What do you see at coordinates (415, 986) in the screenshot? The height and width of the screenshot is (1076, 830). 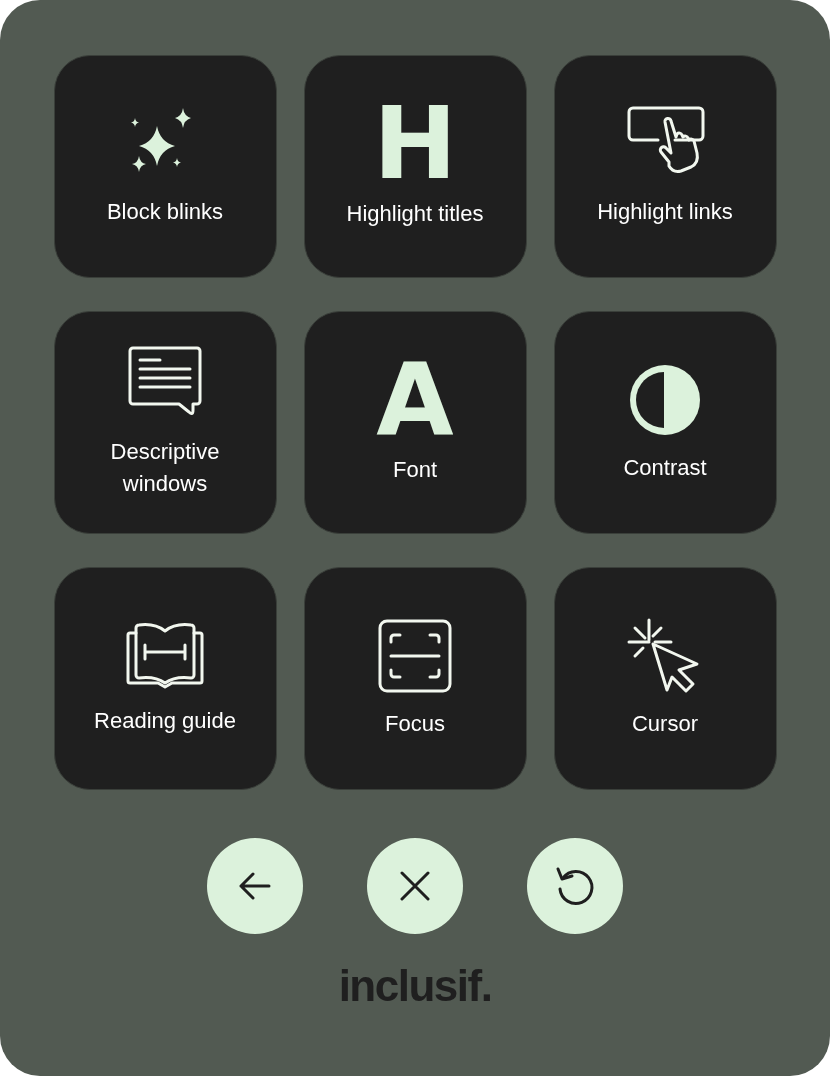 I see `brand-logo: inclusif.` at bounding box center [415, 986].